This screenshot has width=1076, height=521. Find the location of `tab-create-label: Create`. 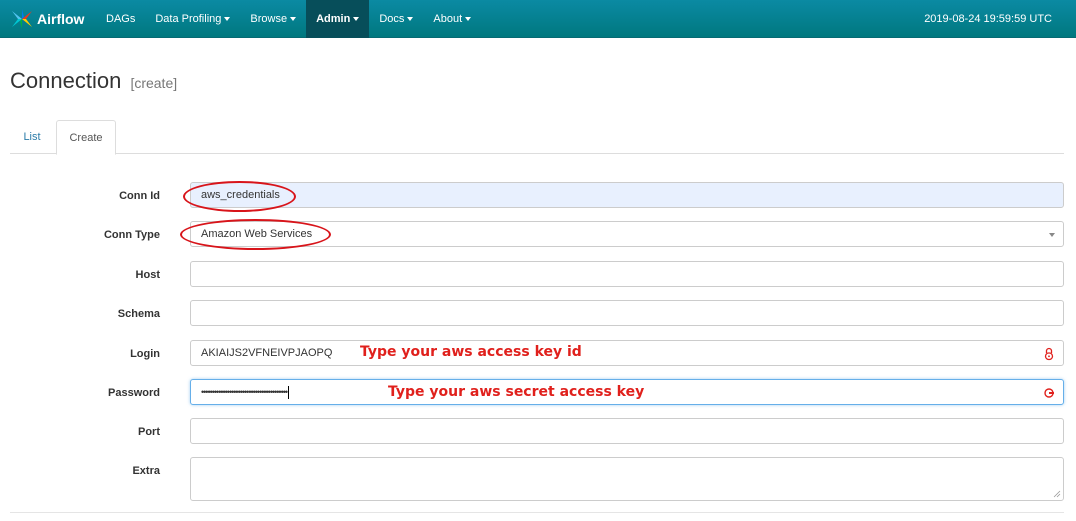

tab-create-label: Create is located at coordinates (86, 137).